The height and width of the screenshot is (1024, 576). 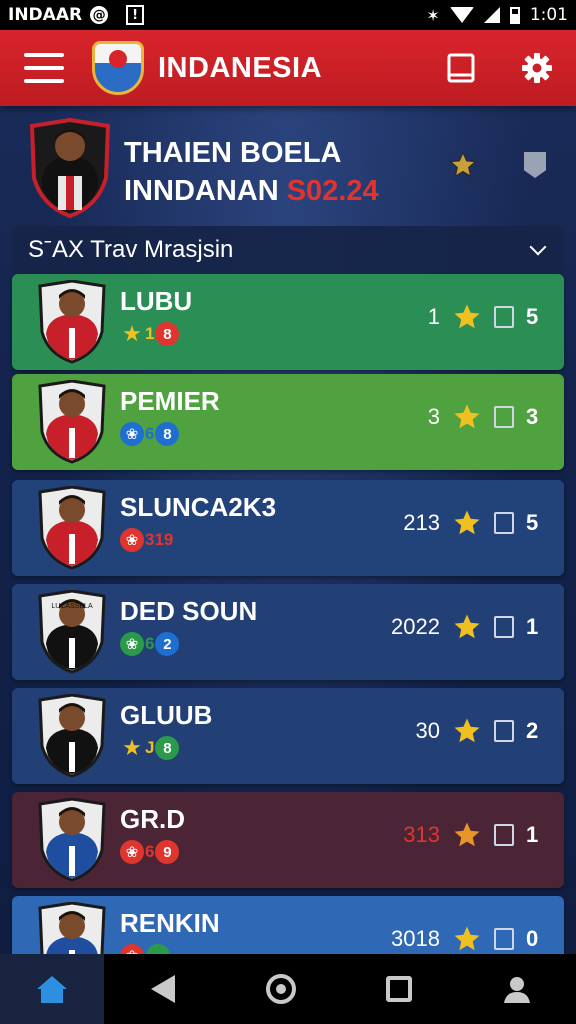 I want to click on stat-badge-icon: 2, so click(x=167, y=644).